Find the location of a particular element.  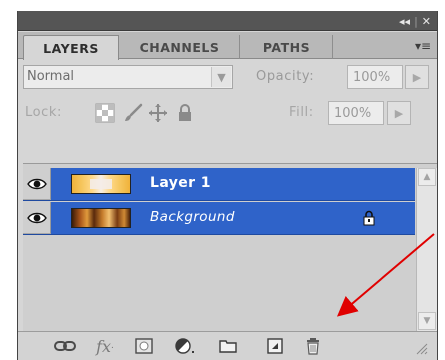

fill-field: 100% is located at coordinates (356, 113).